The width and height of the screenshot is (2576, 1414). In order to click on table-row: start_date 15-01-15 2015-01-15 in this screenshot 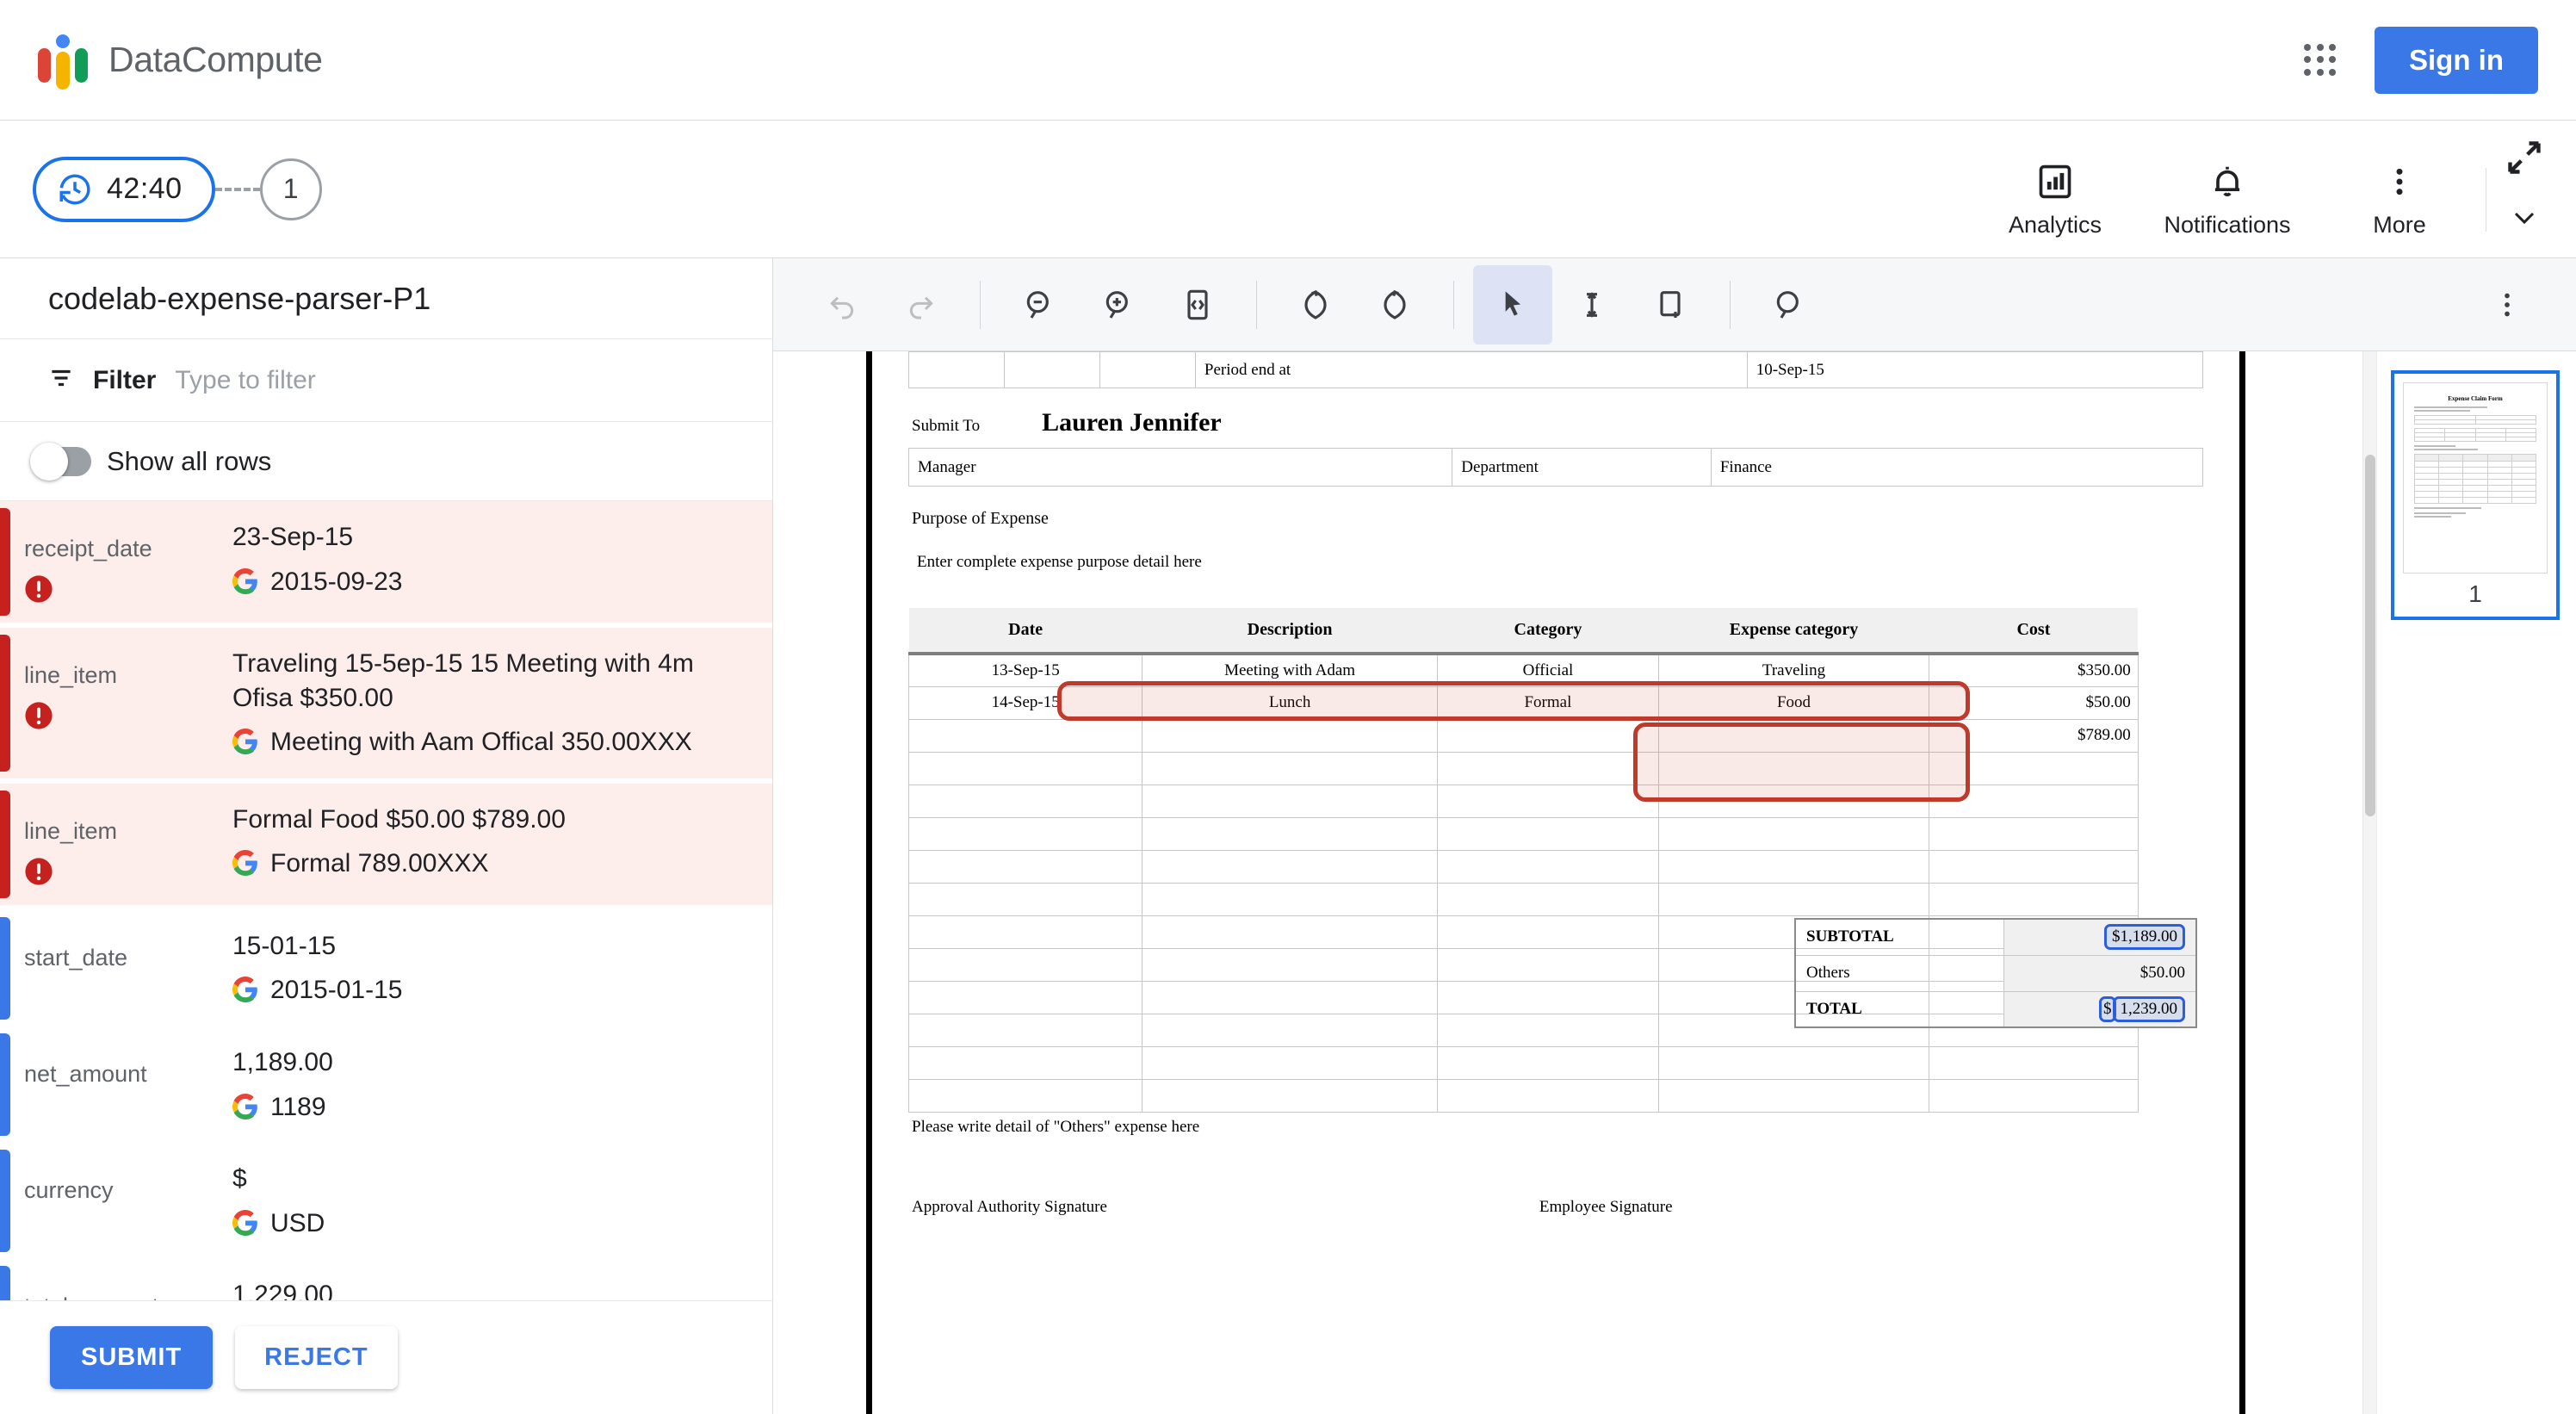, I will do `click(386, 968)`.